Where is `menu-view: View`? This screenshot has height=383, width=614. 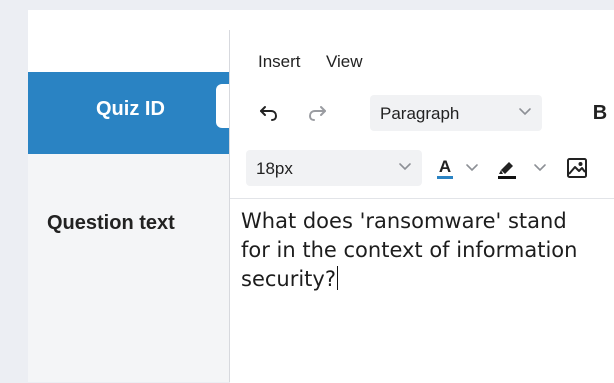 menu-view: View is located at coordinates (344, 62).